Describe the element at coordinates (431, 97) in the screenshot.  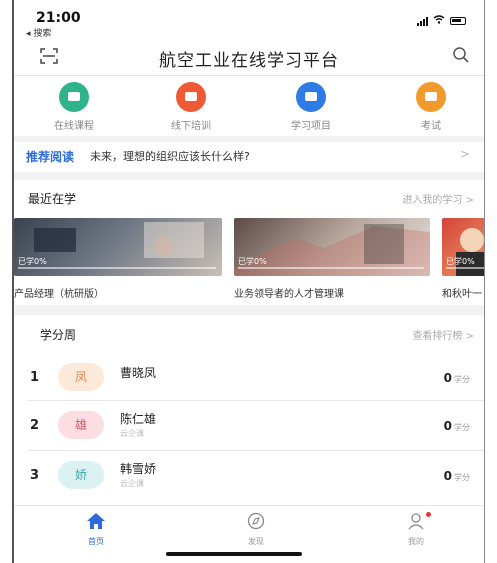
I see `exam-icon` at that location.